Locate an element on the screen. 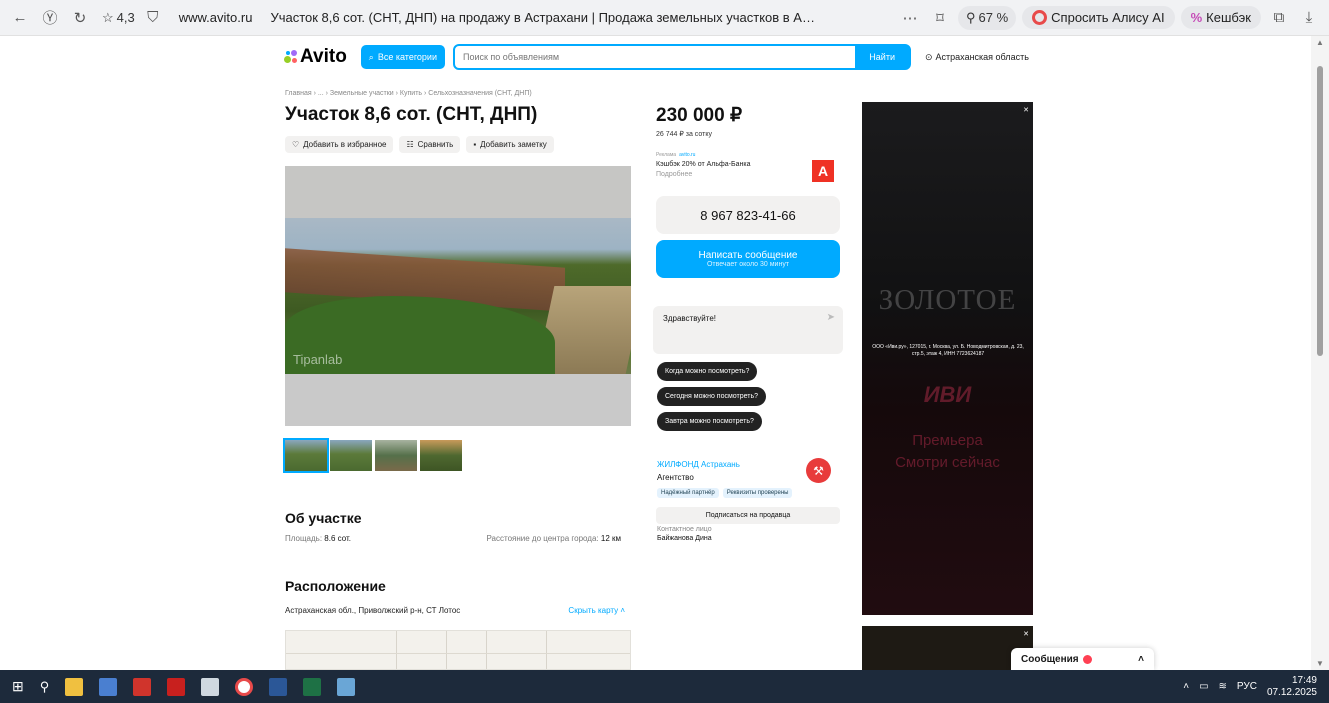 This screenshot has height=703, width=1329. ad-more-link: Подробнее is located at coordinates (674, 174).